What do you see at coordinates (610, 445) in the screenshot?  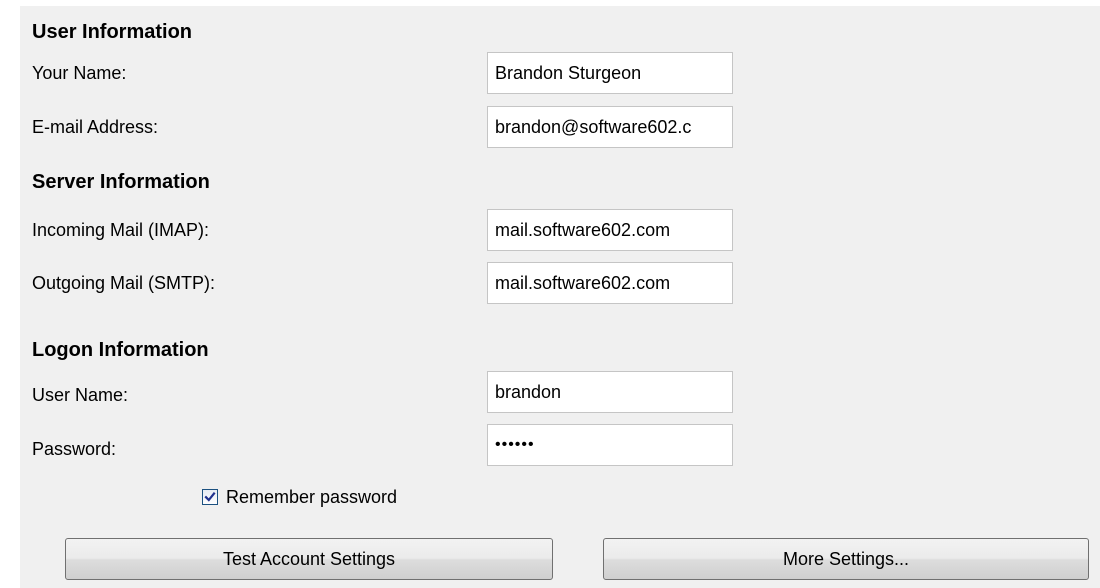 I see `password-input` at bounding box center [610, 445].